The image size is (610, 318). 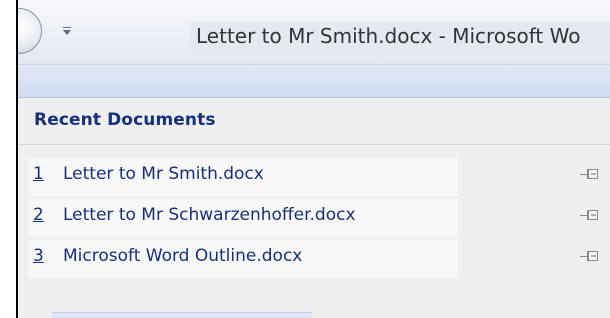 What do you see at coordinates (314, 176) in the screenshot?
I see `recent-document-item: 1 Letter to Mr Smith.docx` at bounding box center [314, 176].